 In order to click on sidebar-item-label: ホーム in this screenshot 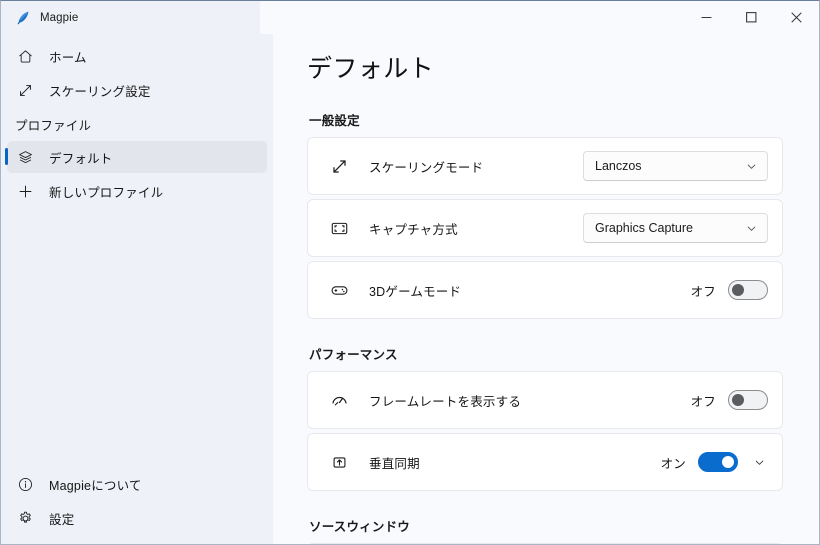, I will do `click(68, 57)`.